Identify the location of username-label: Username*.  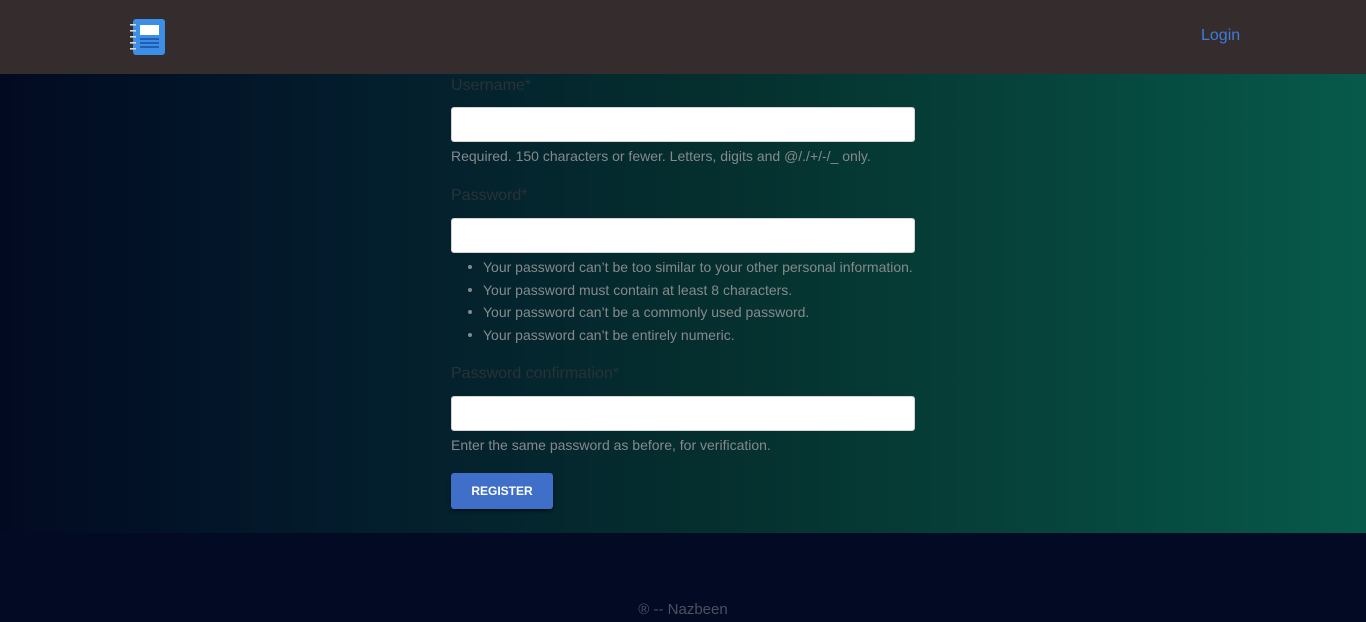
(491, 85).